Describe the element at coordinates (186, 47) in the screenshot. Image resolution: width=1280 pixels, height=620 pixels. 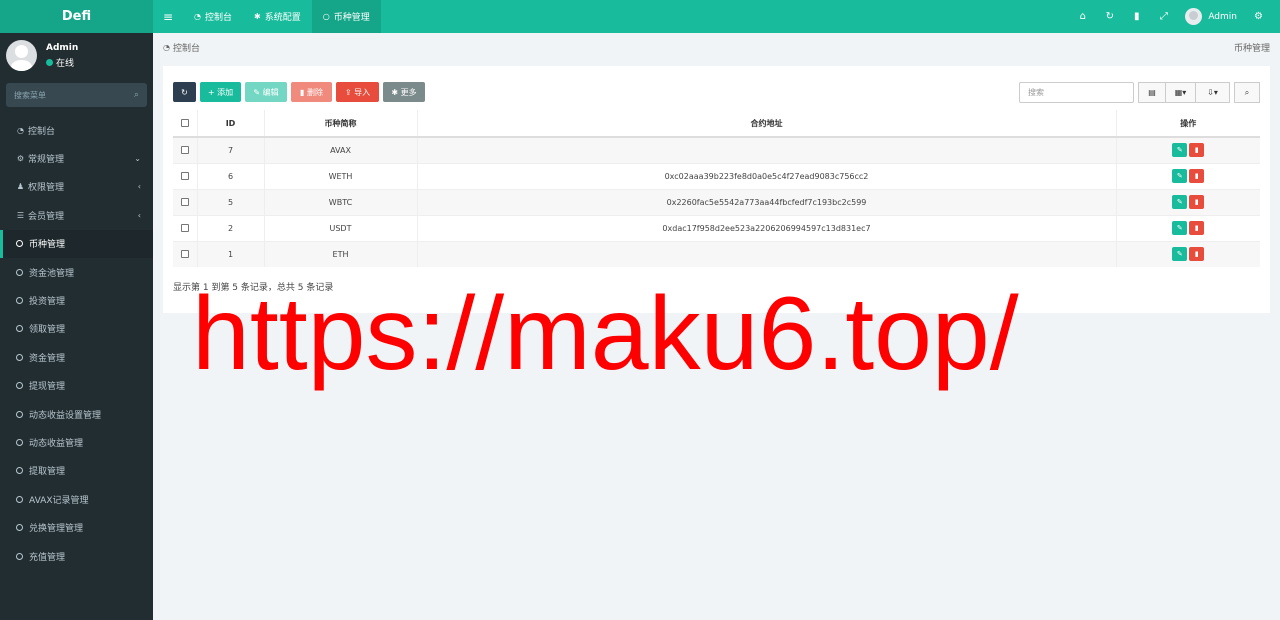
I see `breadcrumb-home: 控制台` at that location.